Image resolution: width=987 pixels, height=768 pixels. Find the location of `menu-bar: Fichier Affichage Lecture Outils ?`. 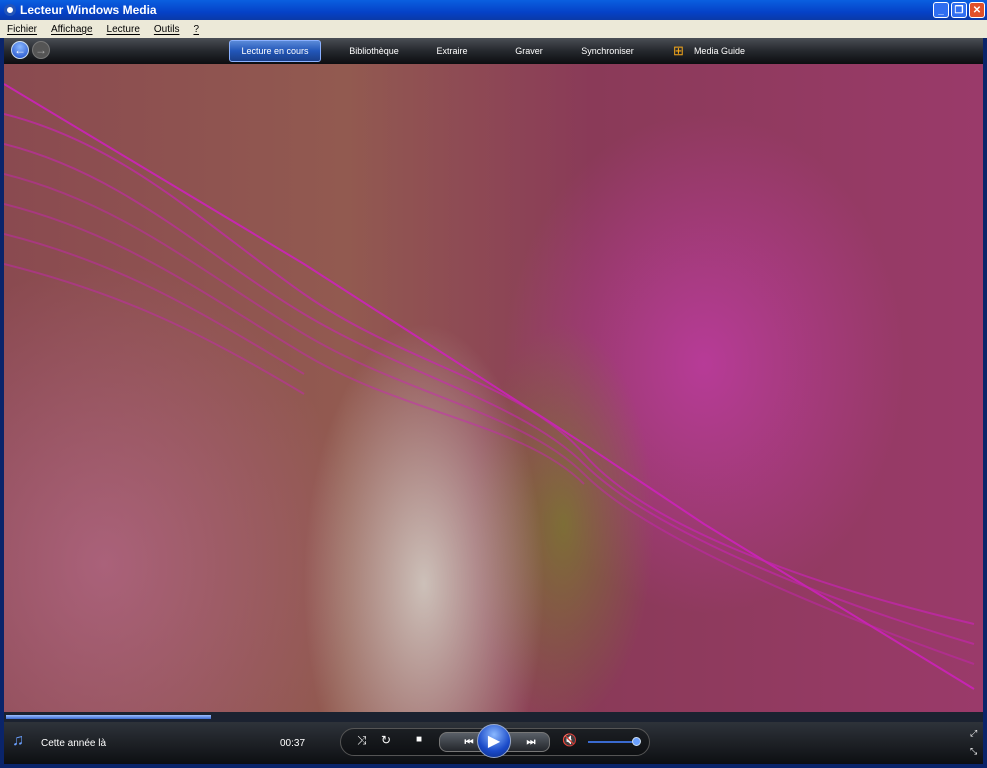

menu-bar: Fichier Affichage Lecture Outils ? is located at coordinates (493, 29).